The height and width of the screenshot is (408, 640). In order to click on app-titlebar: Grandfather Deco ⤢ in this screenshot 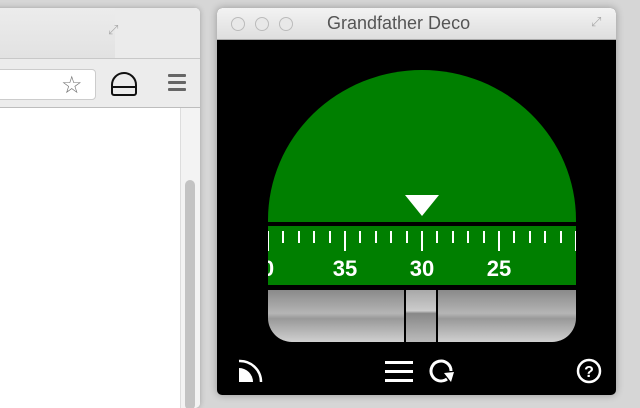, I will do `click(416, 24)`.